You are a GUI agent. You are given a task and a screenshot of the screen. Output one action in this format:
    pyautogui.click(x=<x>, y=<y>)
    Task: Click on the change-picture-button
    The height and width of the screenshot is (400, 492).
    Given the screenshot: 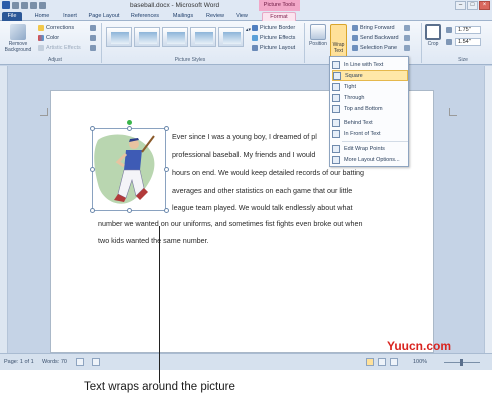 What is the action you would take?
    pyautogui.click(x=93, y=38)
    